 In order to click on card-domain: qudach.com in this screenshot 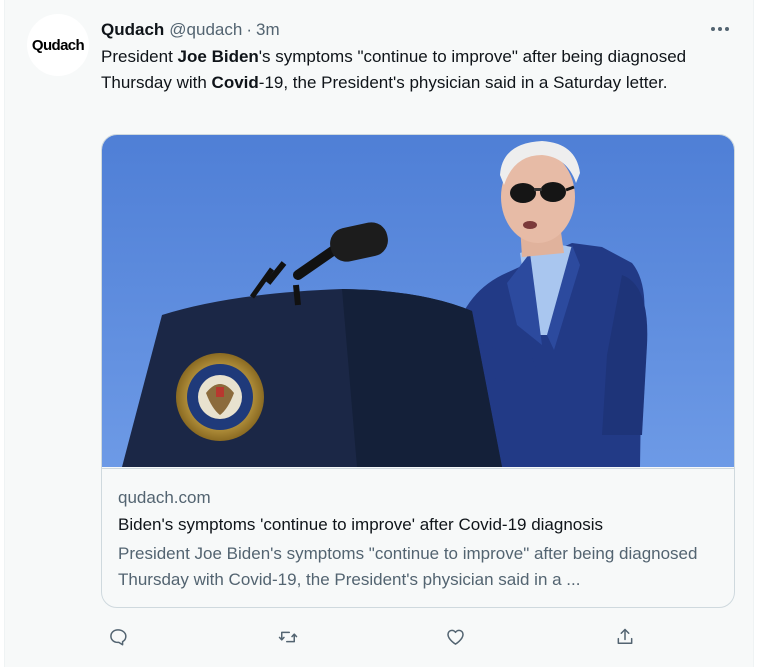, I will do `click(164, 497)`.